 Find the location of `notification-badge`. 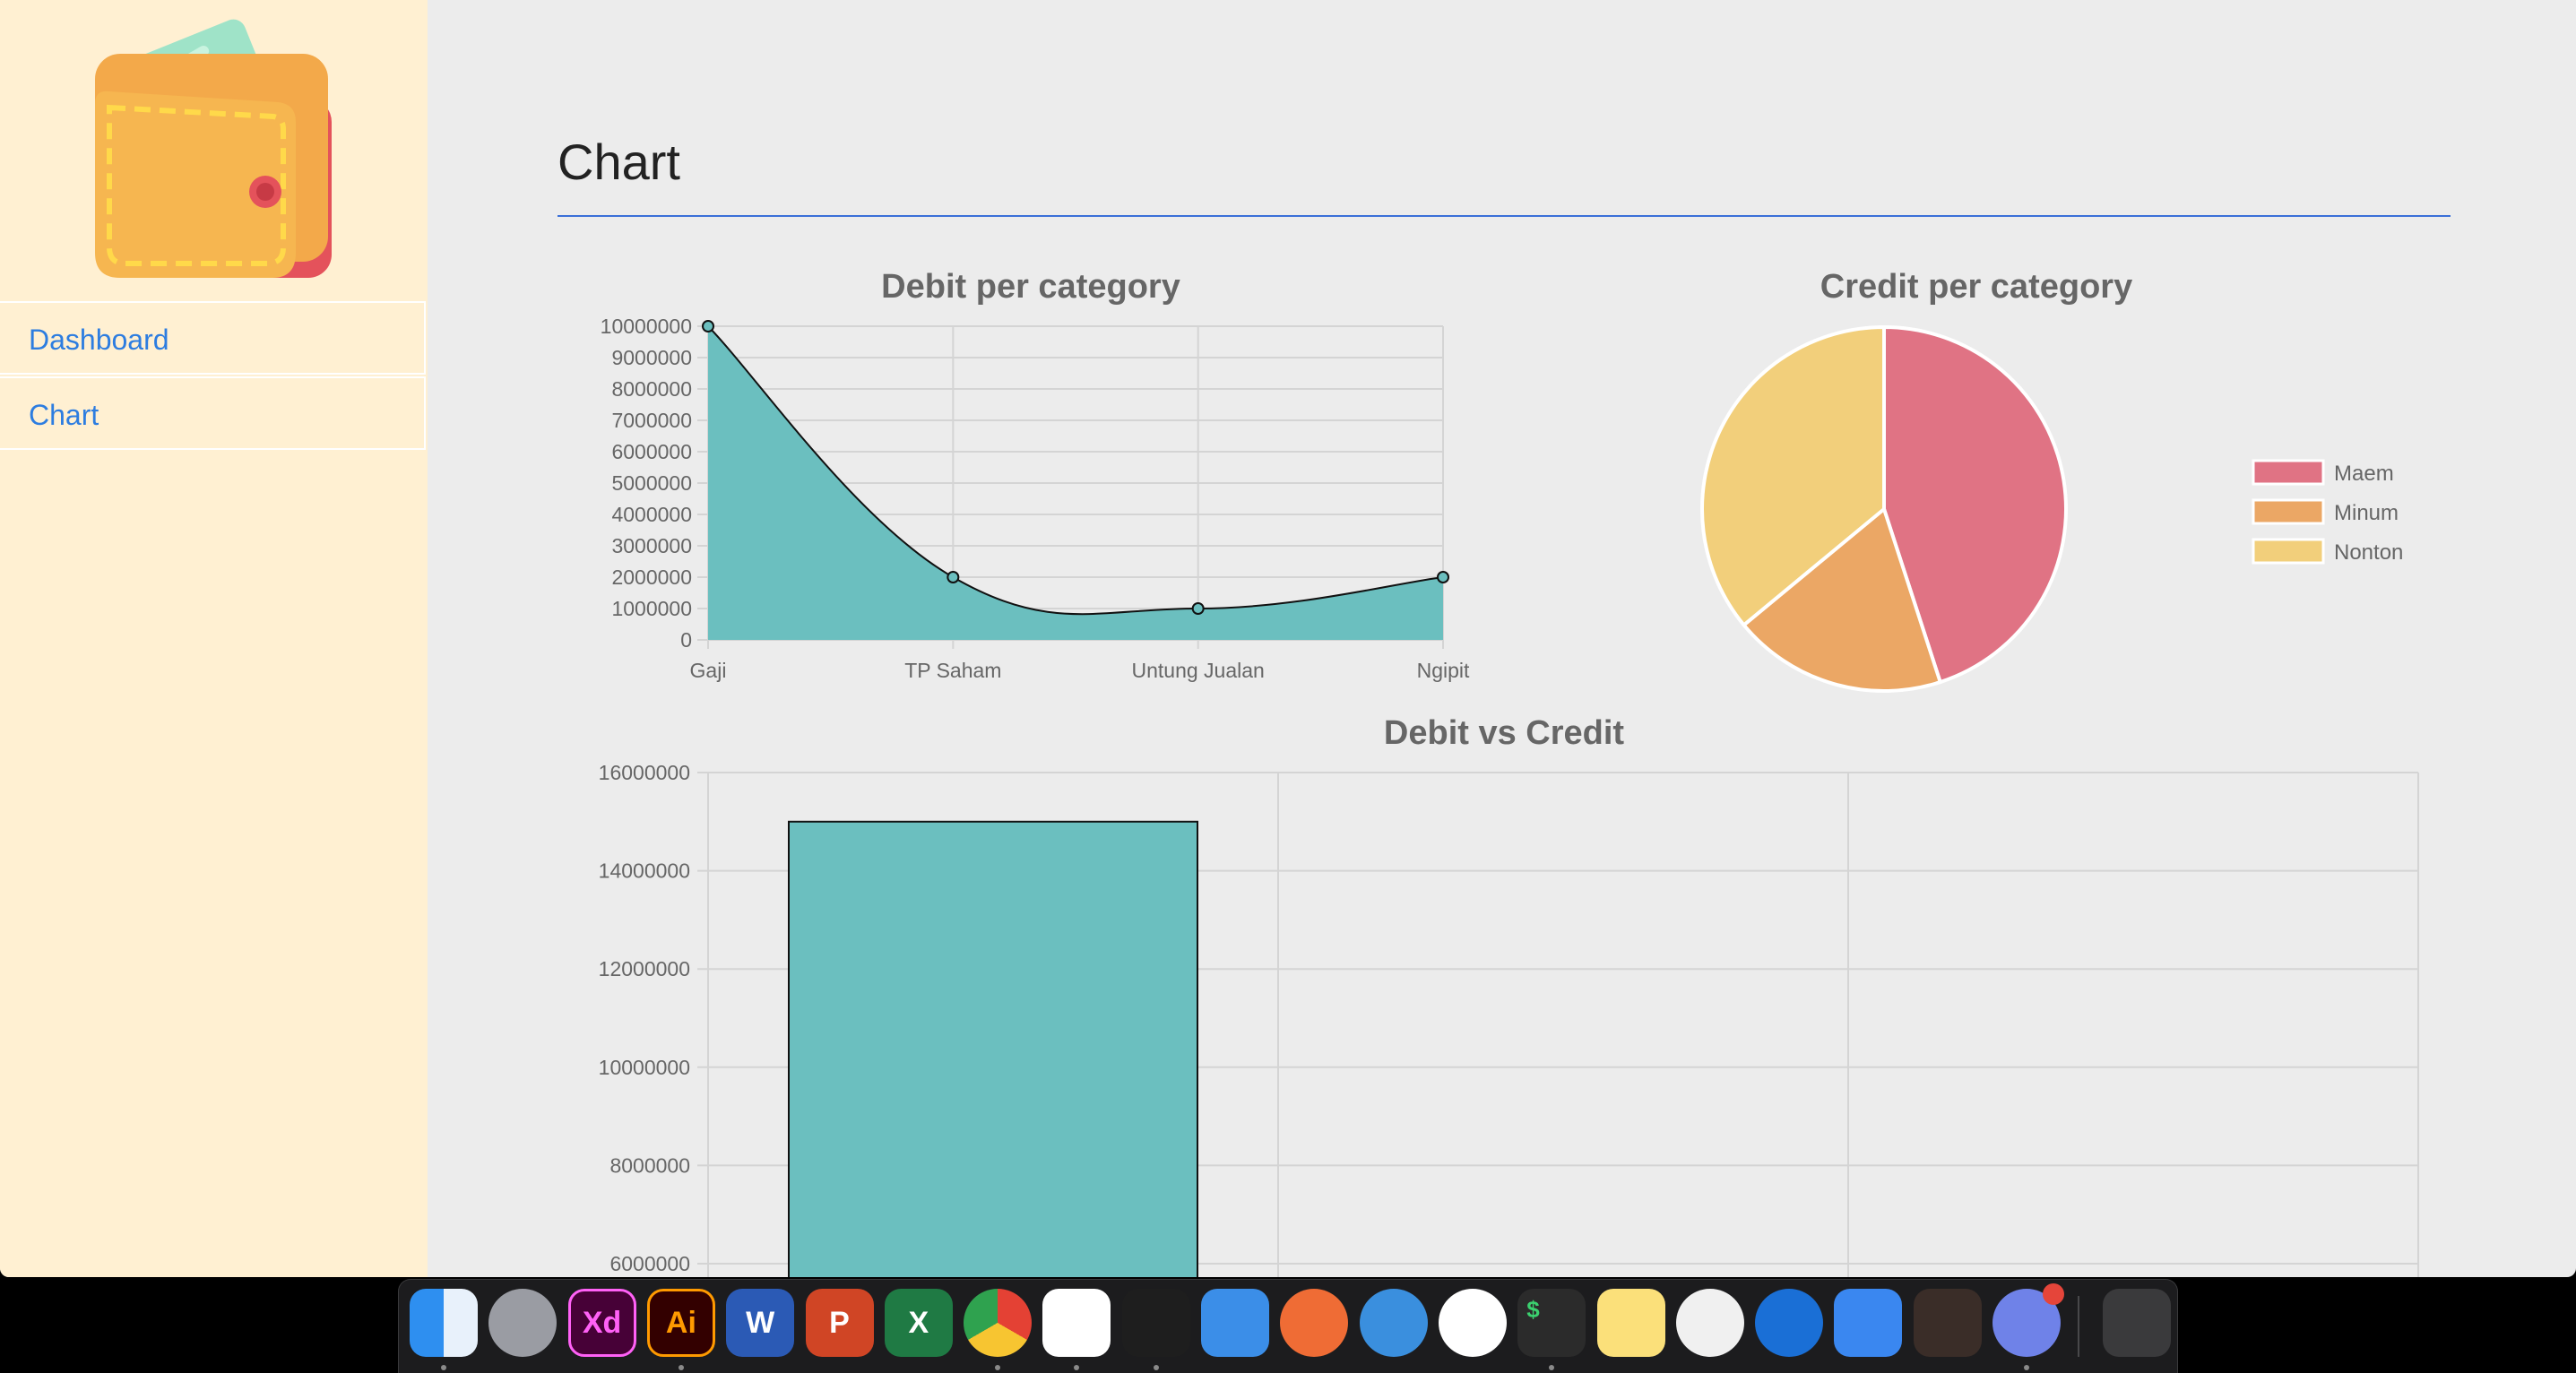

notification-badge is located at coordinates (2053, 1294).